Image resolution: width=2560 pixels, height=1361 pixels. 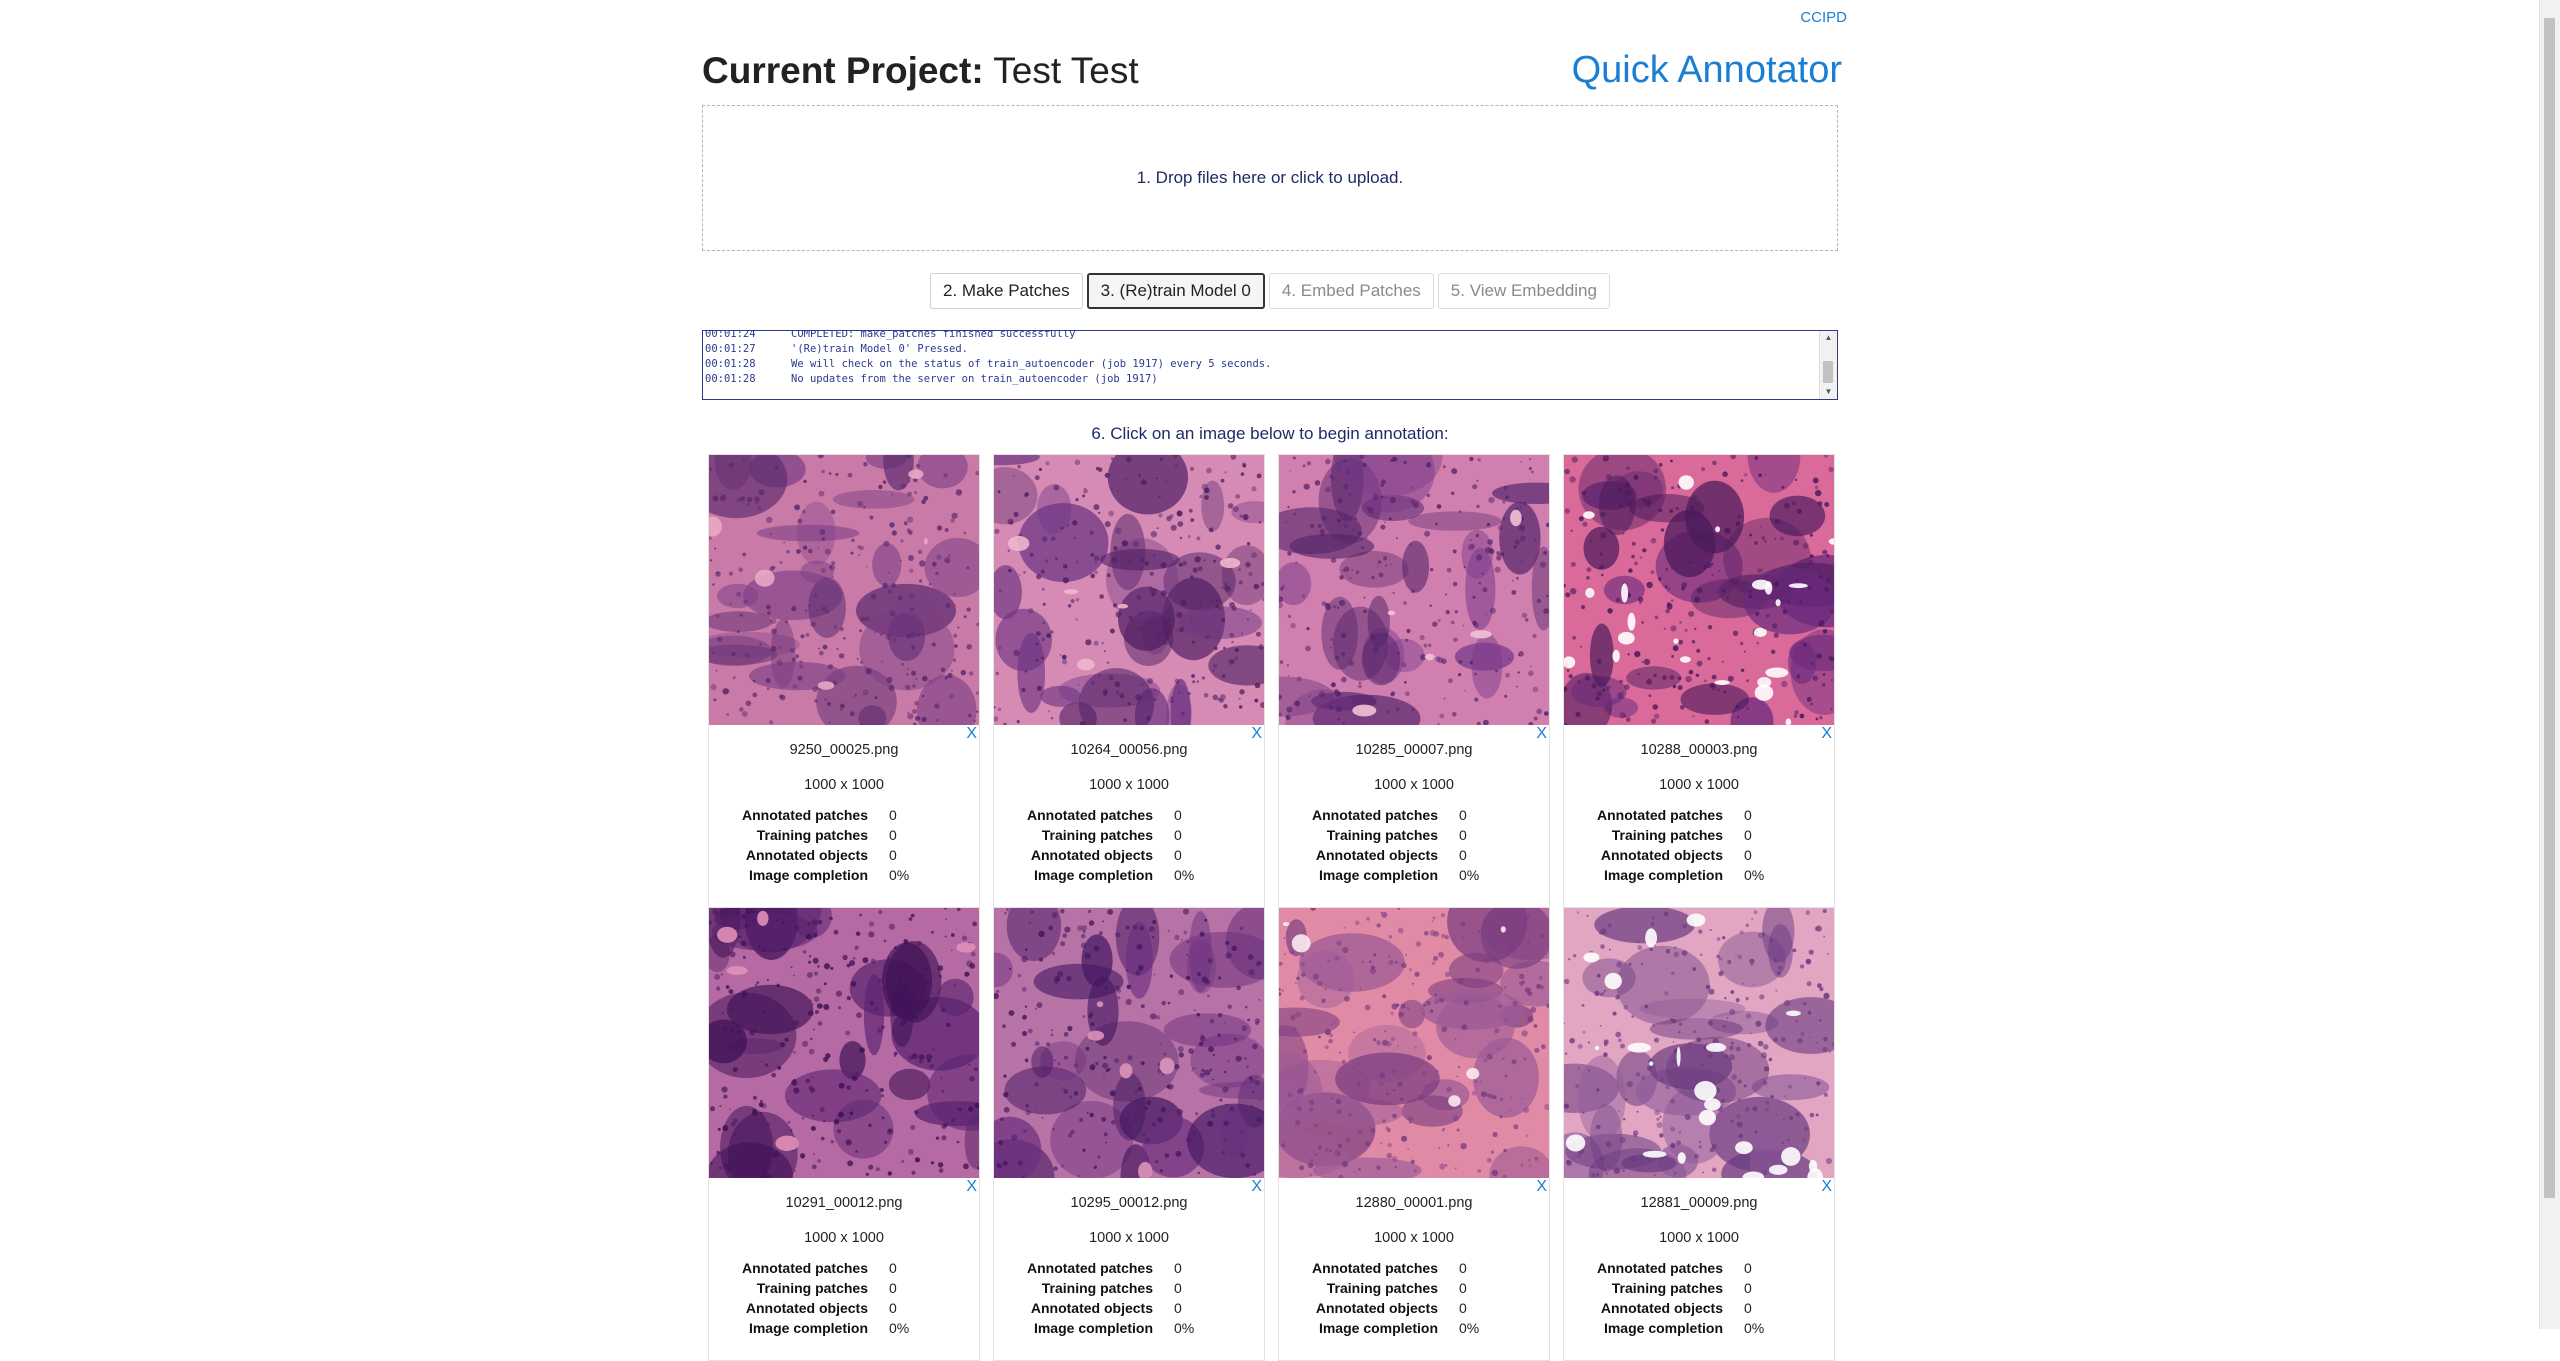 What do you see at coordinates (2549, 608) in the screenshot?
I see `page-scroll-thumb` at bounding box center [2549, 608].